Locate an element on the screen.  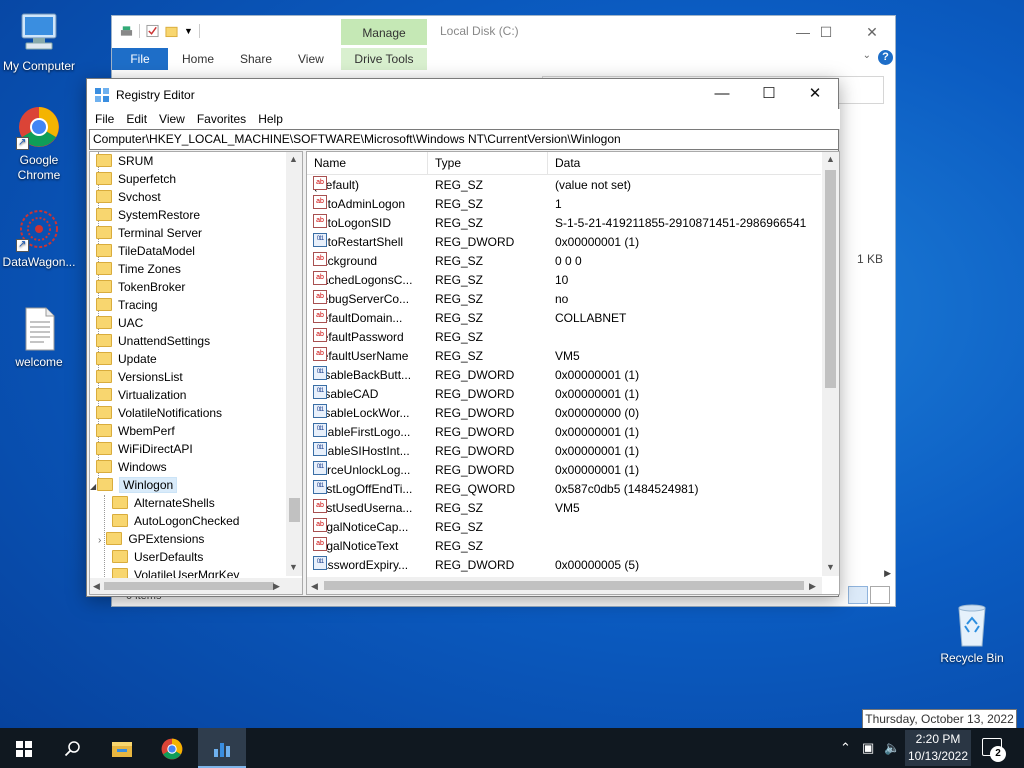
explorer-titlebar: ▼ Manage Local Disk (C:) — ☐ ✕ is located at coordinates (503, 32).